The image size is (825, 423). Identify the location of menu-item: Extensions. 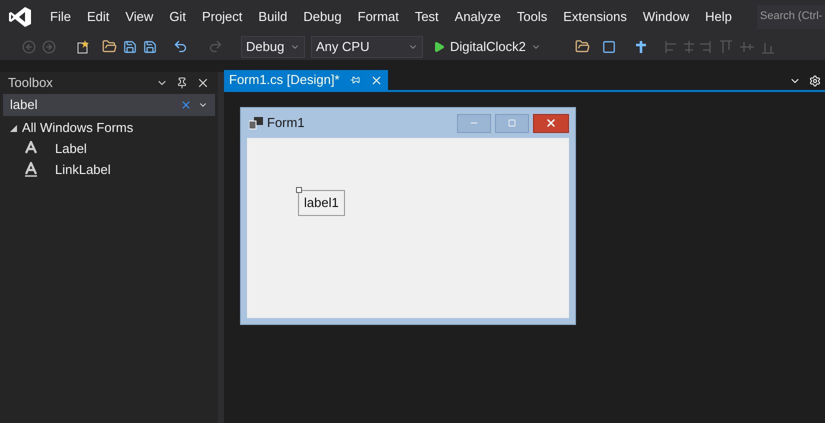
(595, 16).